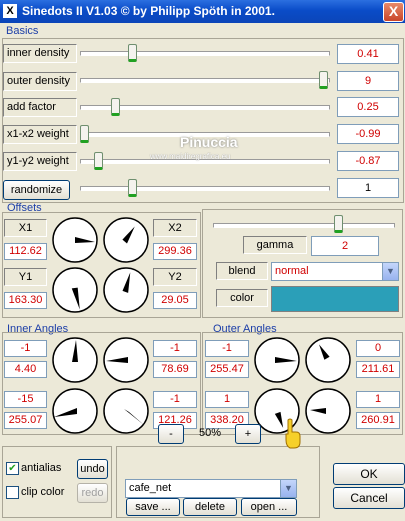 The image size is (405, 521). Describe the element at coordinates (40, 53) in the screenshot. I see `inner-density-label: inner density` at that location.